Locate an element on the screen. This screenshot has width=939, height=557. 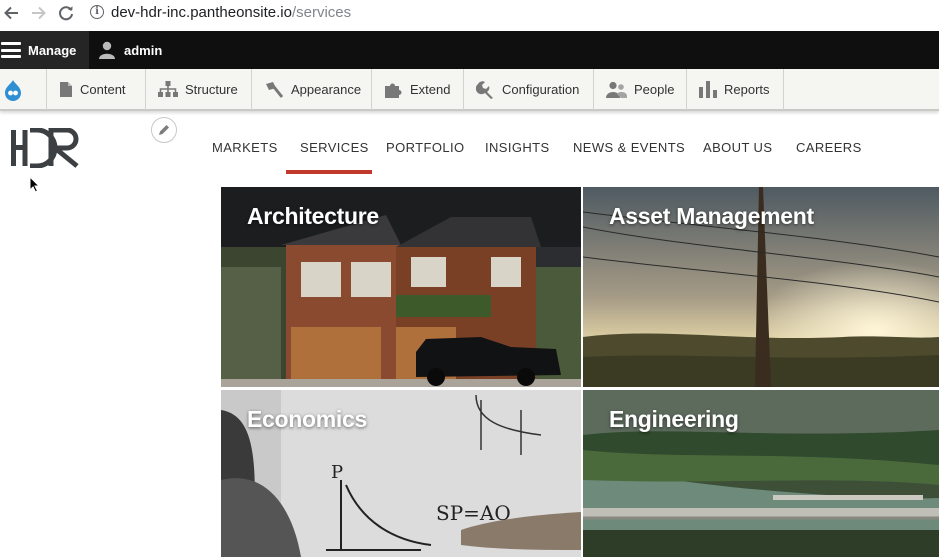
tray-label-content: Content is located at coordinates (103, 89).